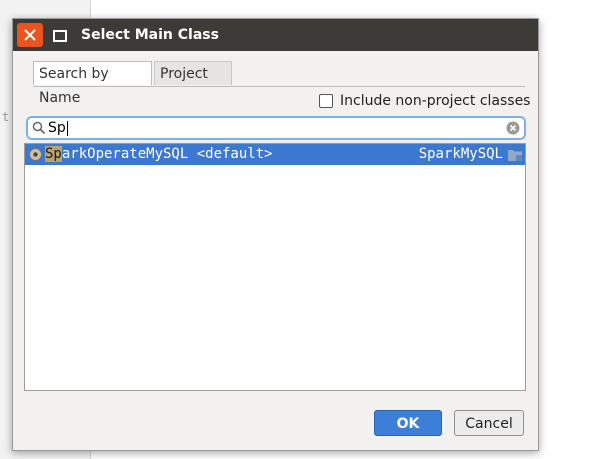 Image resolution: width=608 pixels, height=459 pixels. Describe the element at coordinates (35, 154) in the screenshot. I see `class-main-icon` at that location.